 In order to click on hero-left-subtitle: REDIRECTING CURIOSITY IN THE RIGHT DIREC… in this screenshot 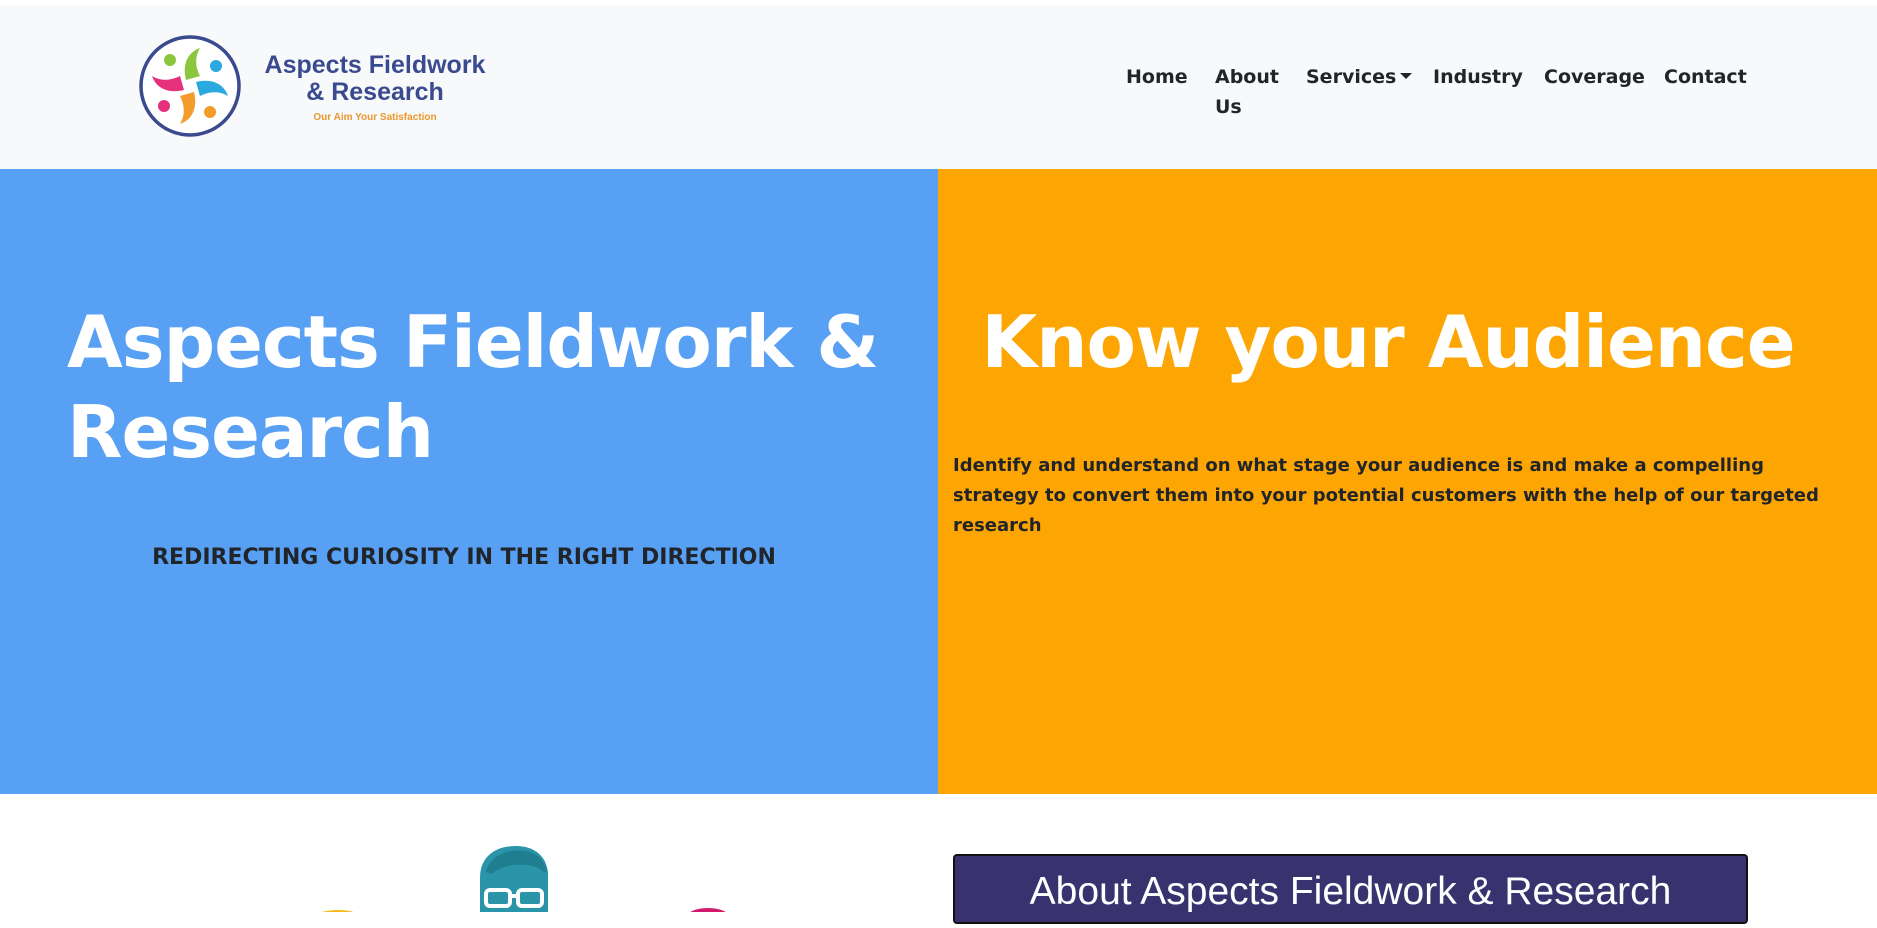, I will do `click(464, 557)`.